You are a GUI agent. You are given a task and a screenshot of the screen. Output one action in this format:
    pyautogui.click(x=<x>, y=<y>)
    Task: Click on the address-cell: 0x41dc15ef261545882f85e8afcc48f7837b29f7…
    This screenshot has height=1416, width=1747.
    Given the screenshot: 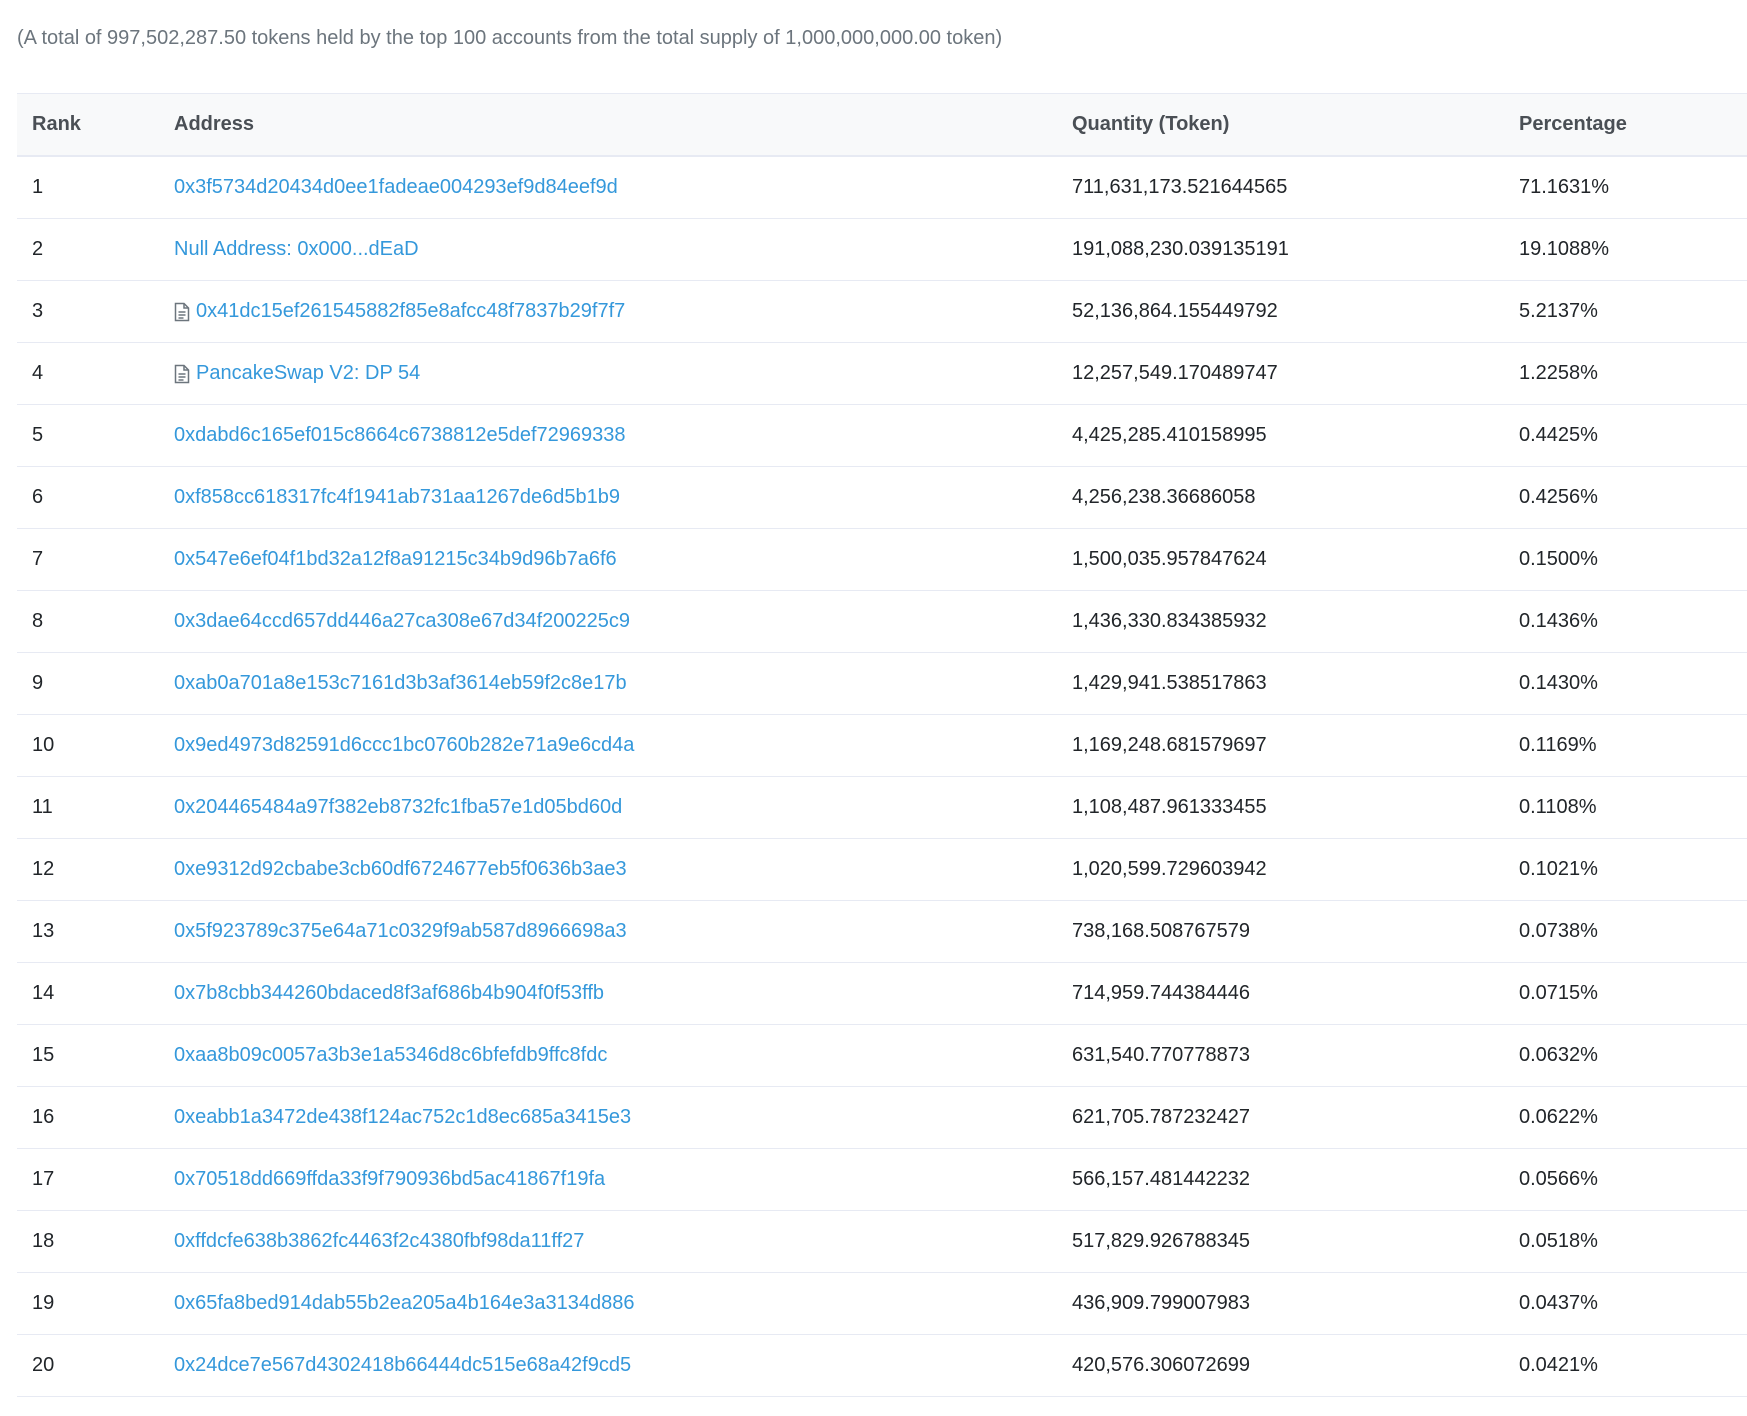 What is the action you would take?
    pyautogui.click(x=623, y=311)
    